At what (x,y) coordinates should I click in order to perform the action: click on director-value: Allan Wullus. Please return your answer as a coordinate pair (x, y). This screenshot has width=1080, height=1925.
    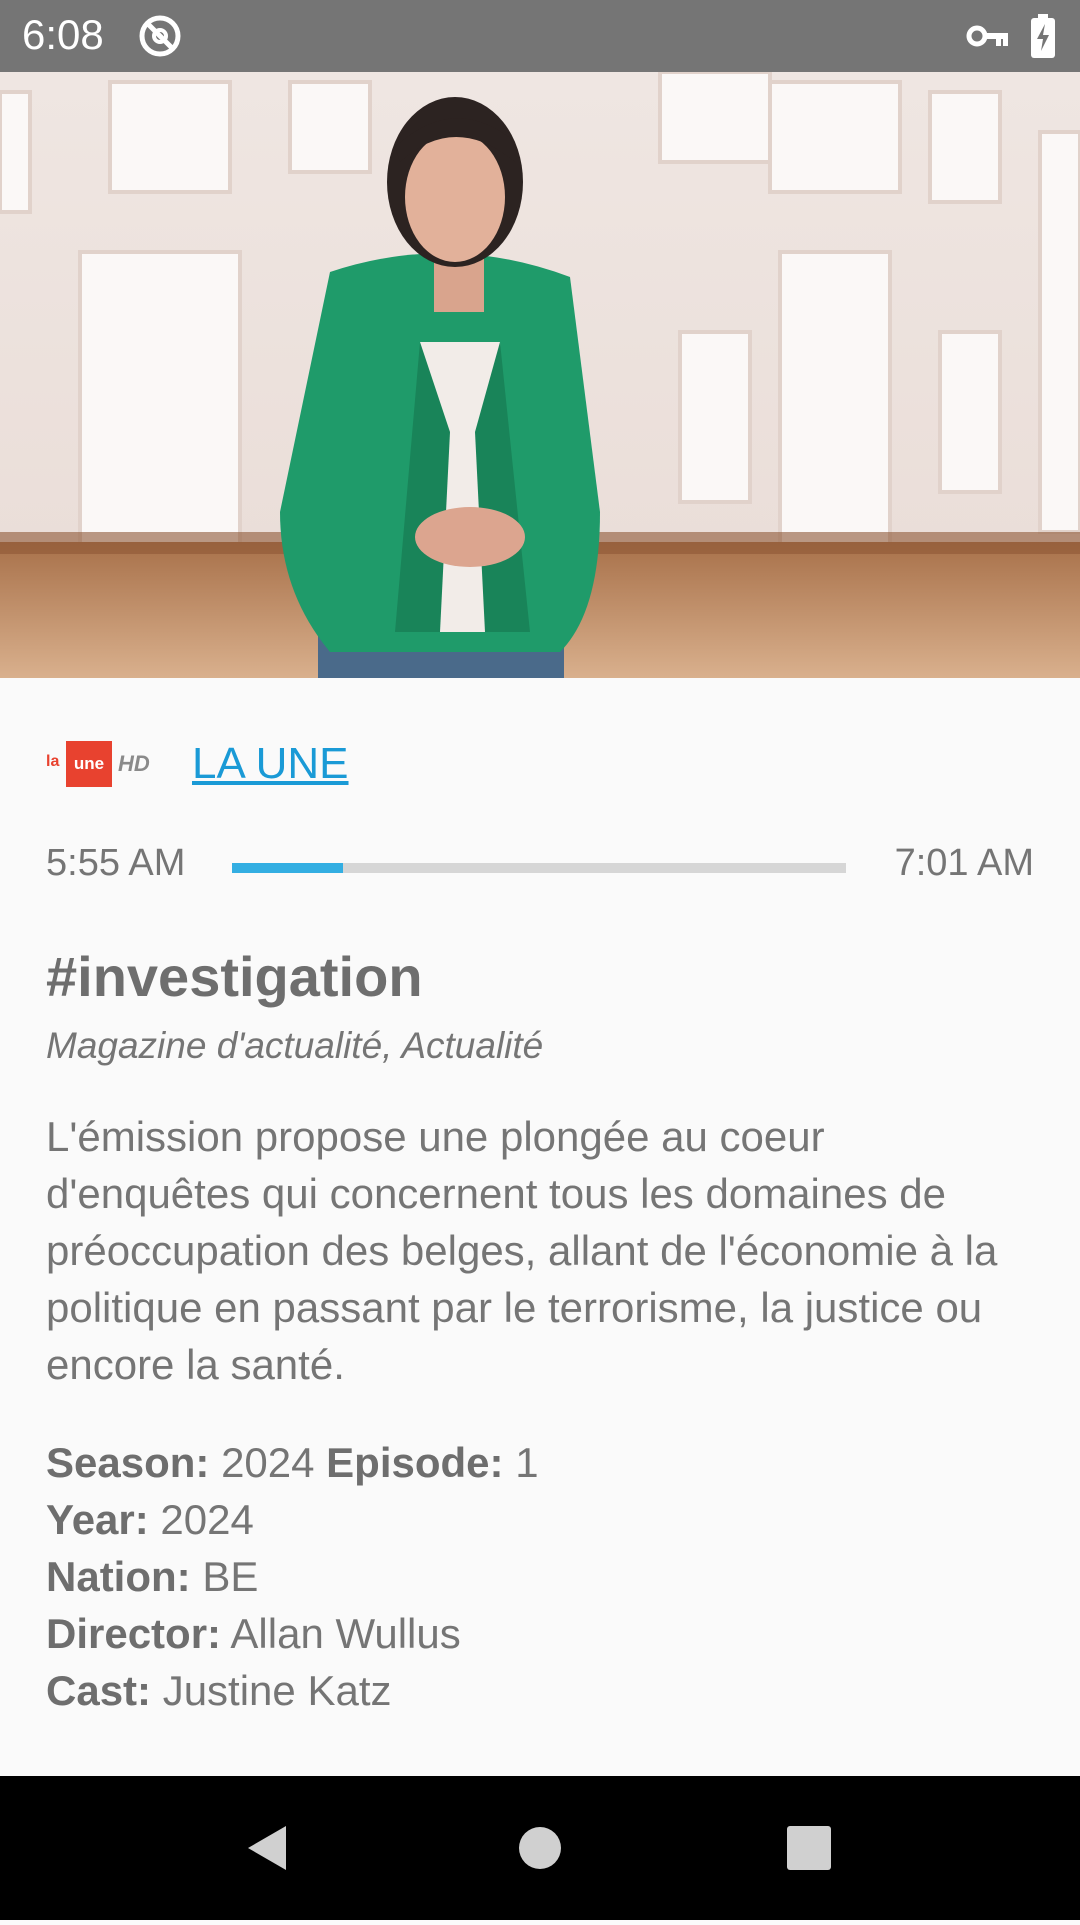
    Looking at the image, I should click on (345, 1633).